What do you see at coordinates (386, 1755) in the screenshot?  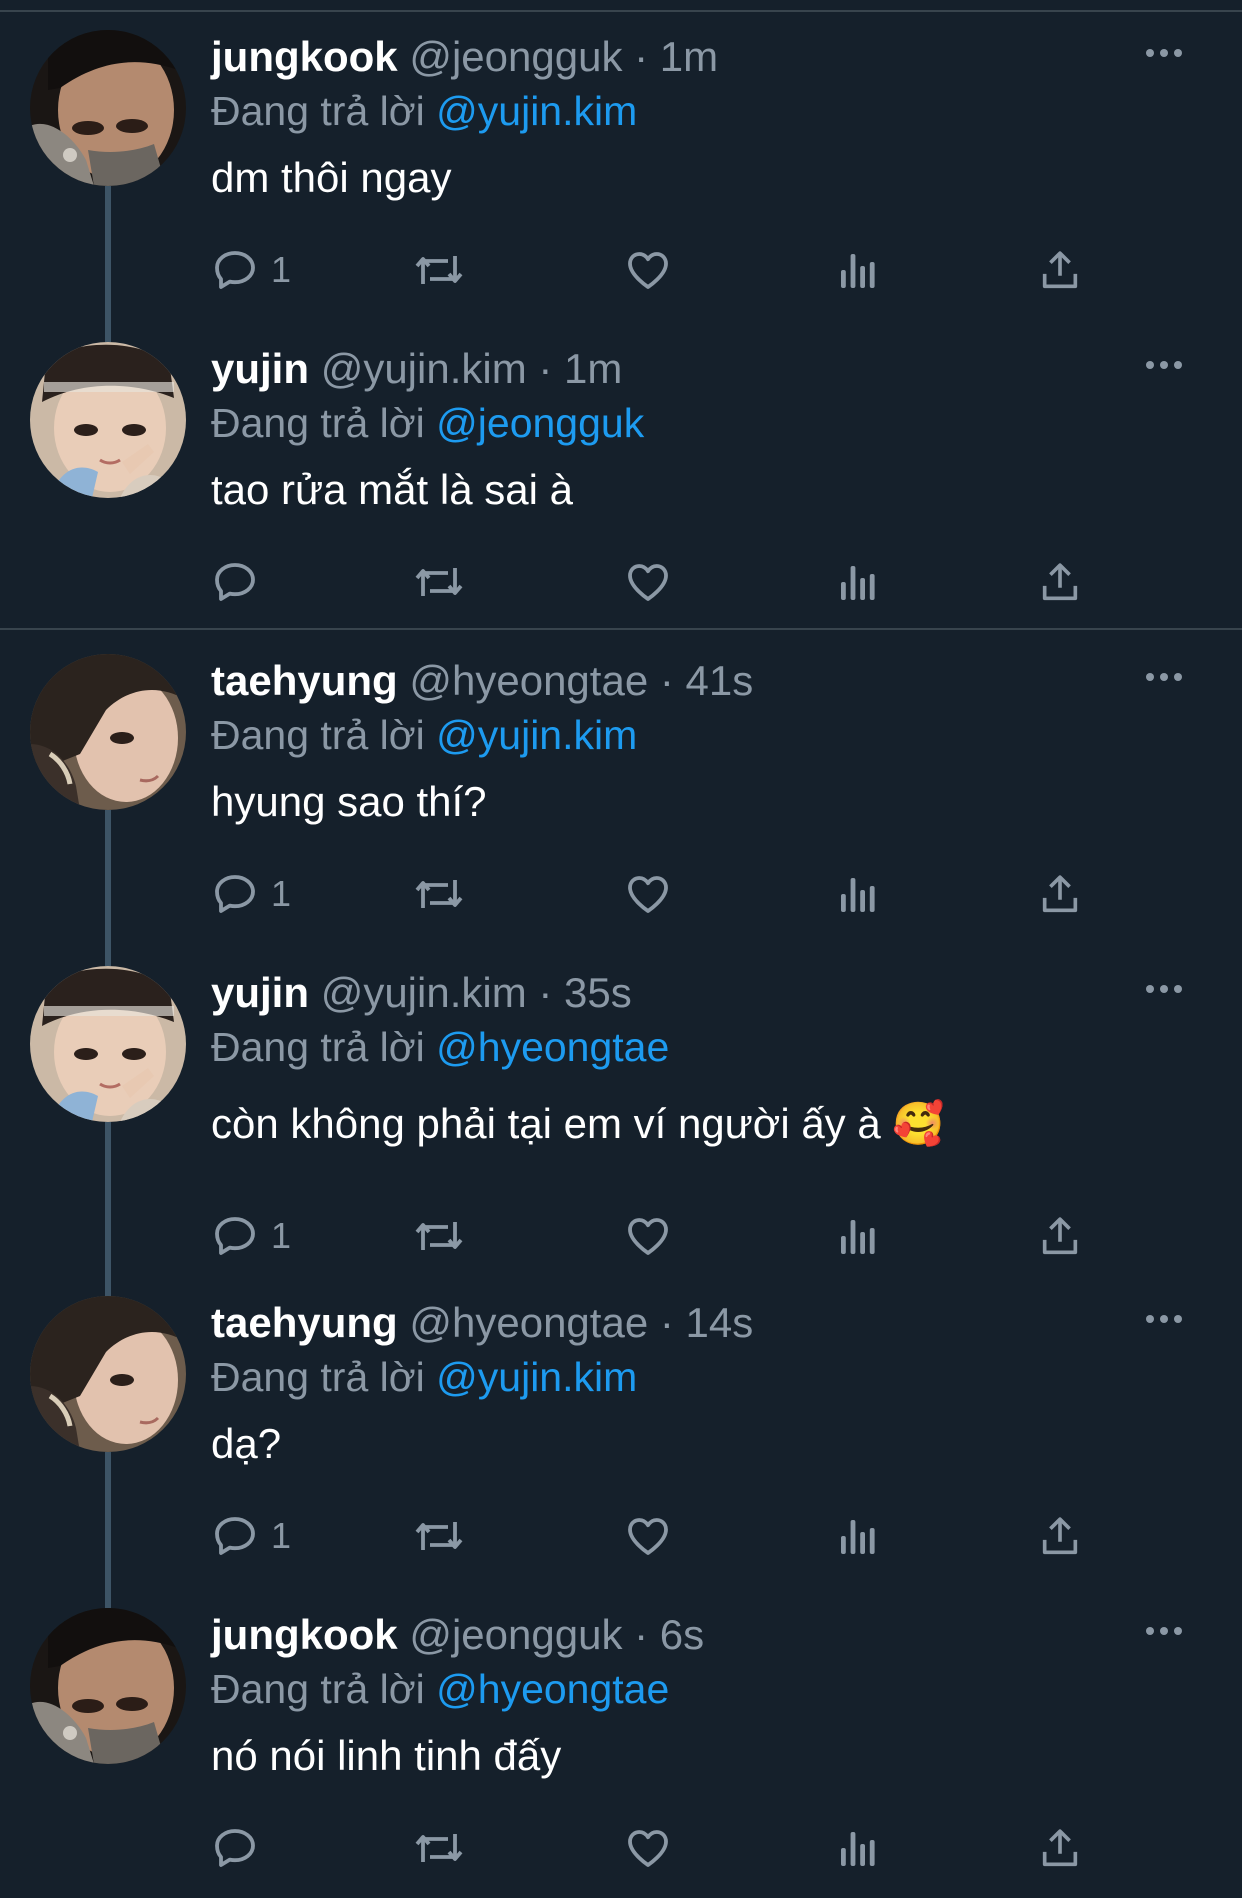 I see `tweet-text: nó nói linh tinh đấy` at bounding box center [386, 1755].